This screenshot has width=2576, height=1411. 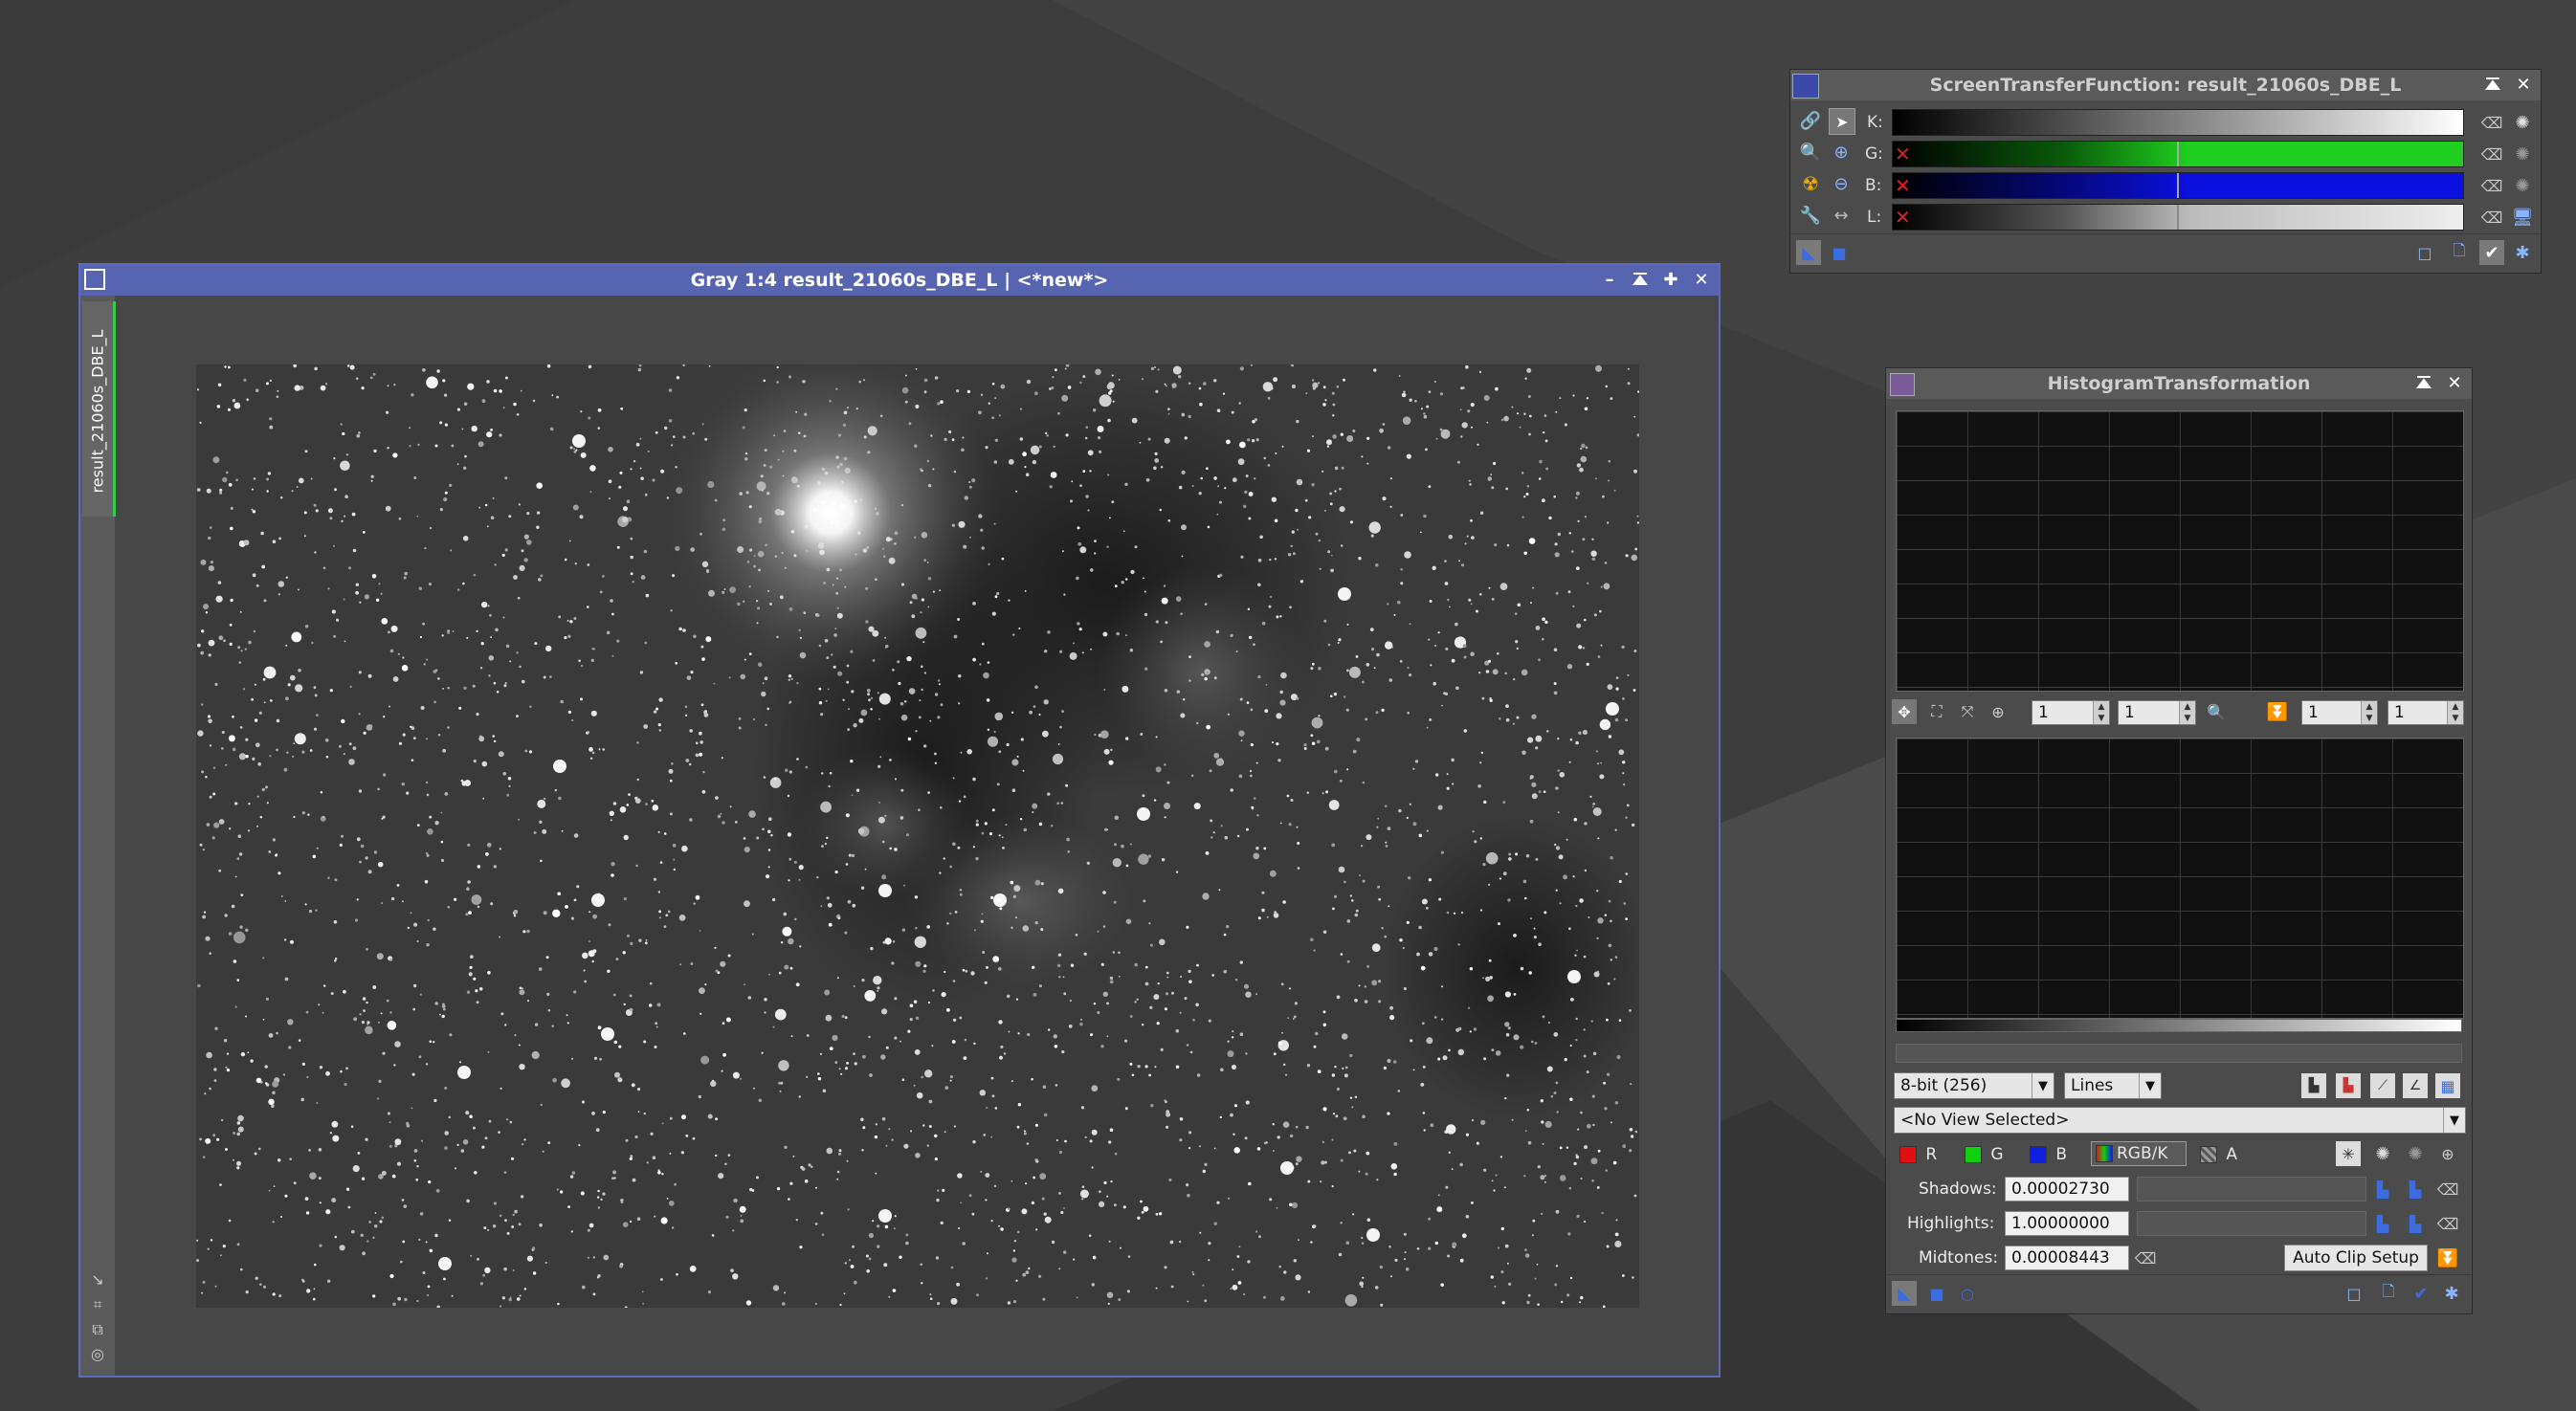 I want to click on reset-g-icon: ⌫, so click(x=2491, y=154).